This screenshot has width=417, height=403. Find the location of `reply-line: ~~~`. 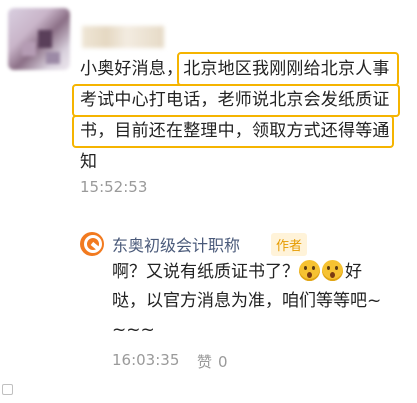

reply-line: ~~~ is located at coordinates (133, 330).